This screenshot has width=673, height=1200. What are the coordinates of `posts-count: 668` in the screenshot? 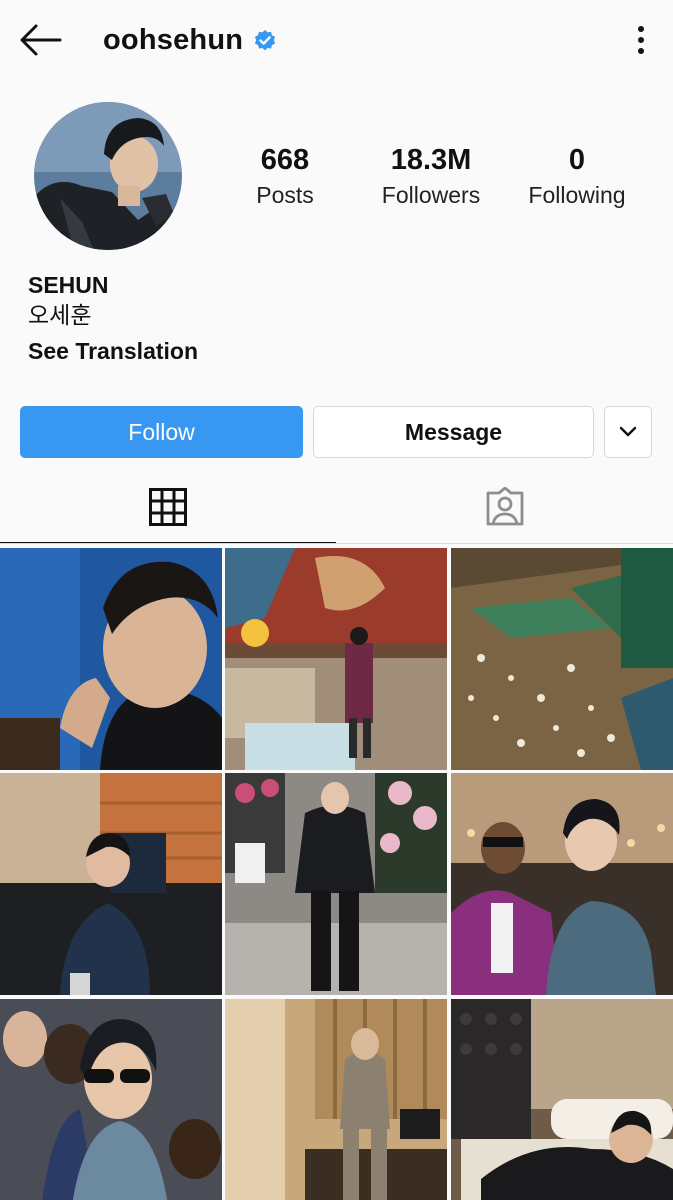 It's located at (285, 160).